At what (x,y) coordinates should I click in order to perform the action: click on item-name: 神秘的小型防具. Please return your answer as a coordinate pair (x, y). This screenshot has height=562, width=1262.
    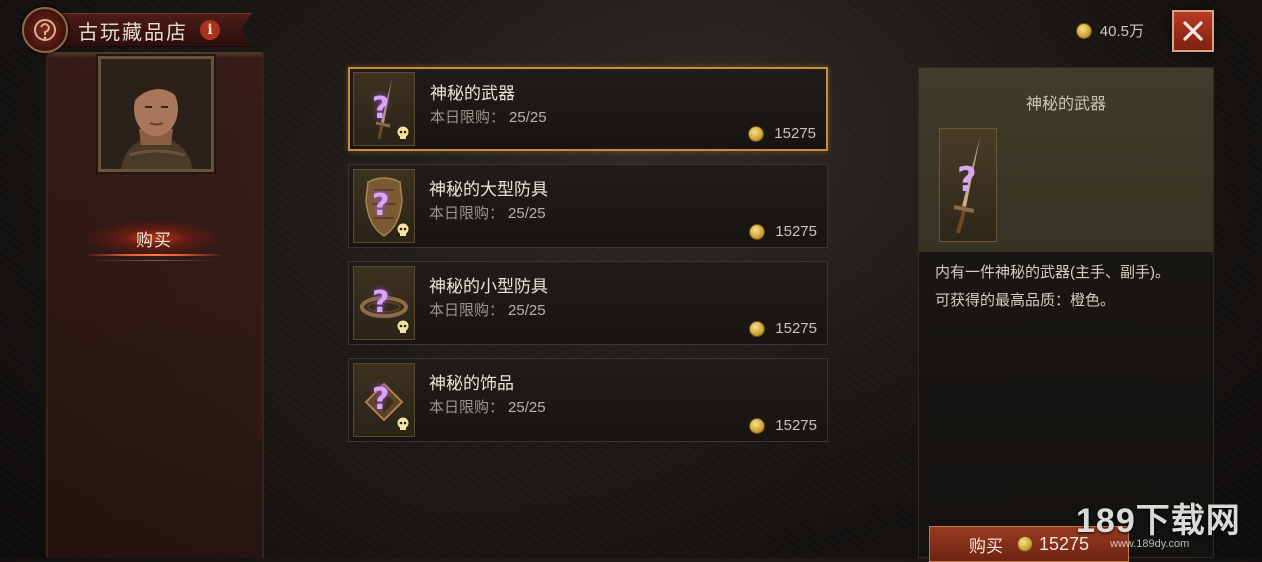
    Looking at the image, I should click on (488, 286).